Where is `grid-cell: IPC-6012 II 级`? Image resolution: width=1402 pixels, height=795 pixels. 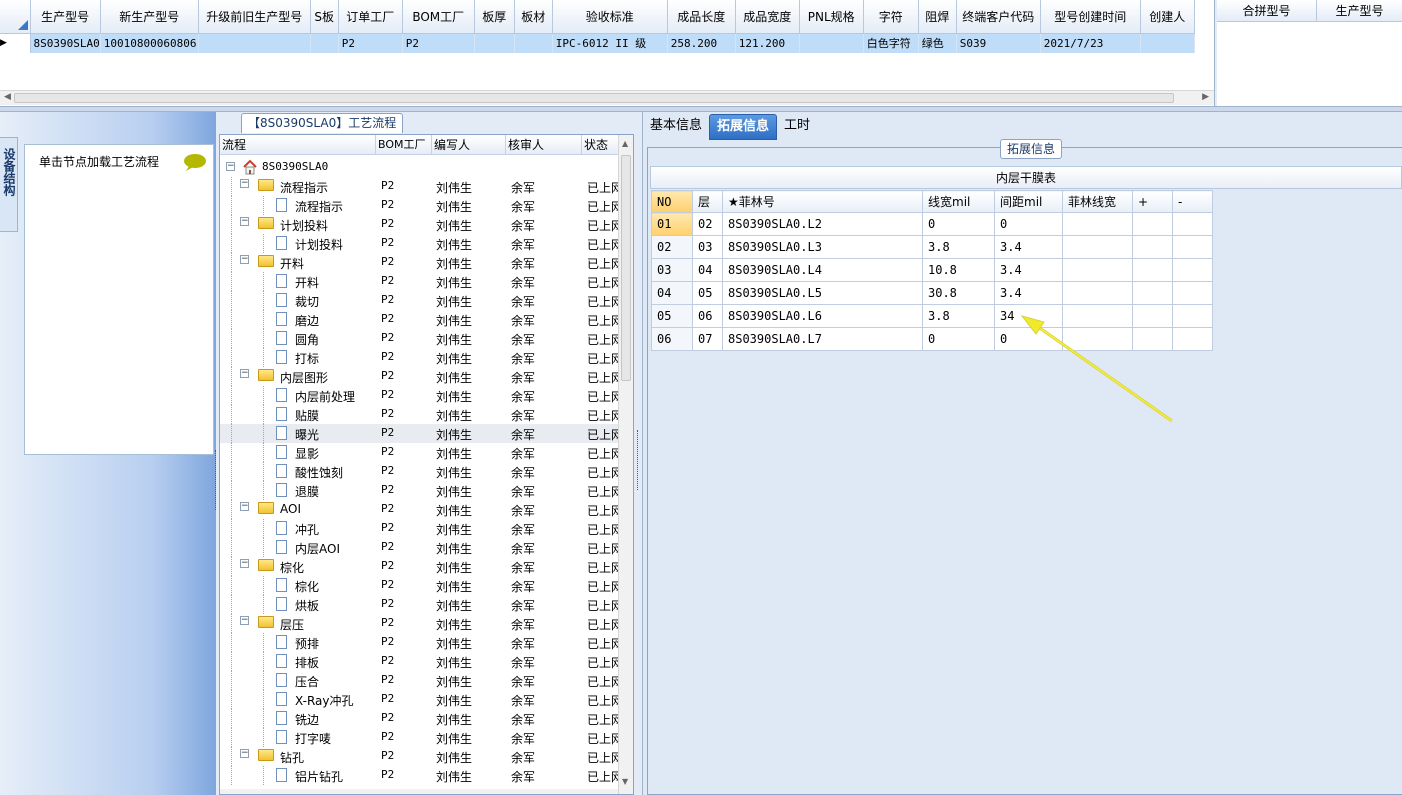 grid-cell: IPC-6012 II 级 is located at coordinates (610, 43).